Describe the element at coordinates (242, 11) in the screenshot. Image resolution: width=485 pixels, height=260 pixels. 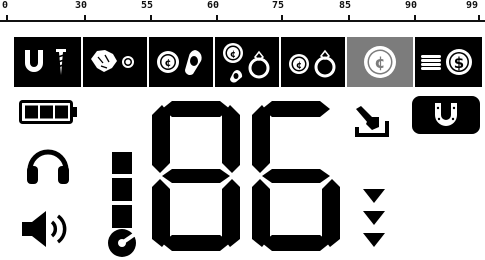
I see `discrimination-scale: 0 30 55 60 75 85 90 99` at that location.